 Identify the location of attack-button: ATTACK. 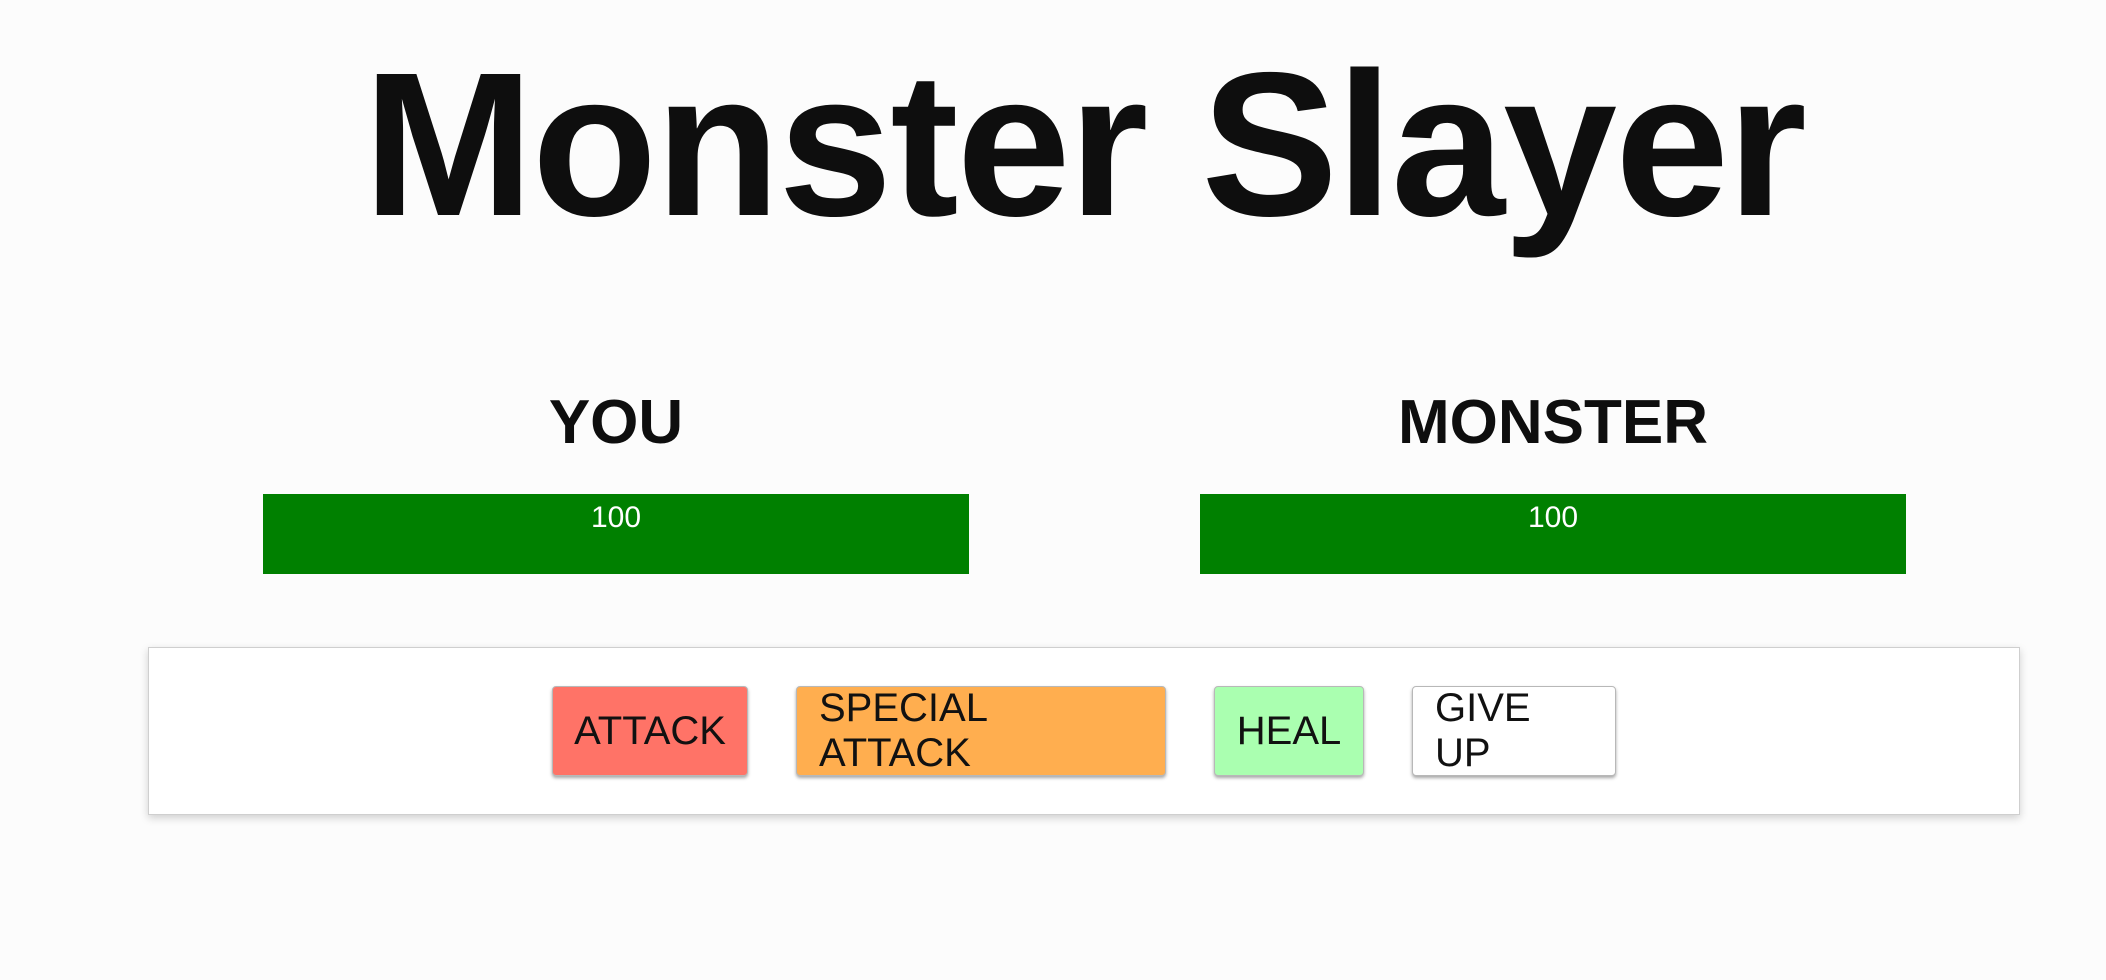
(650, 731).